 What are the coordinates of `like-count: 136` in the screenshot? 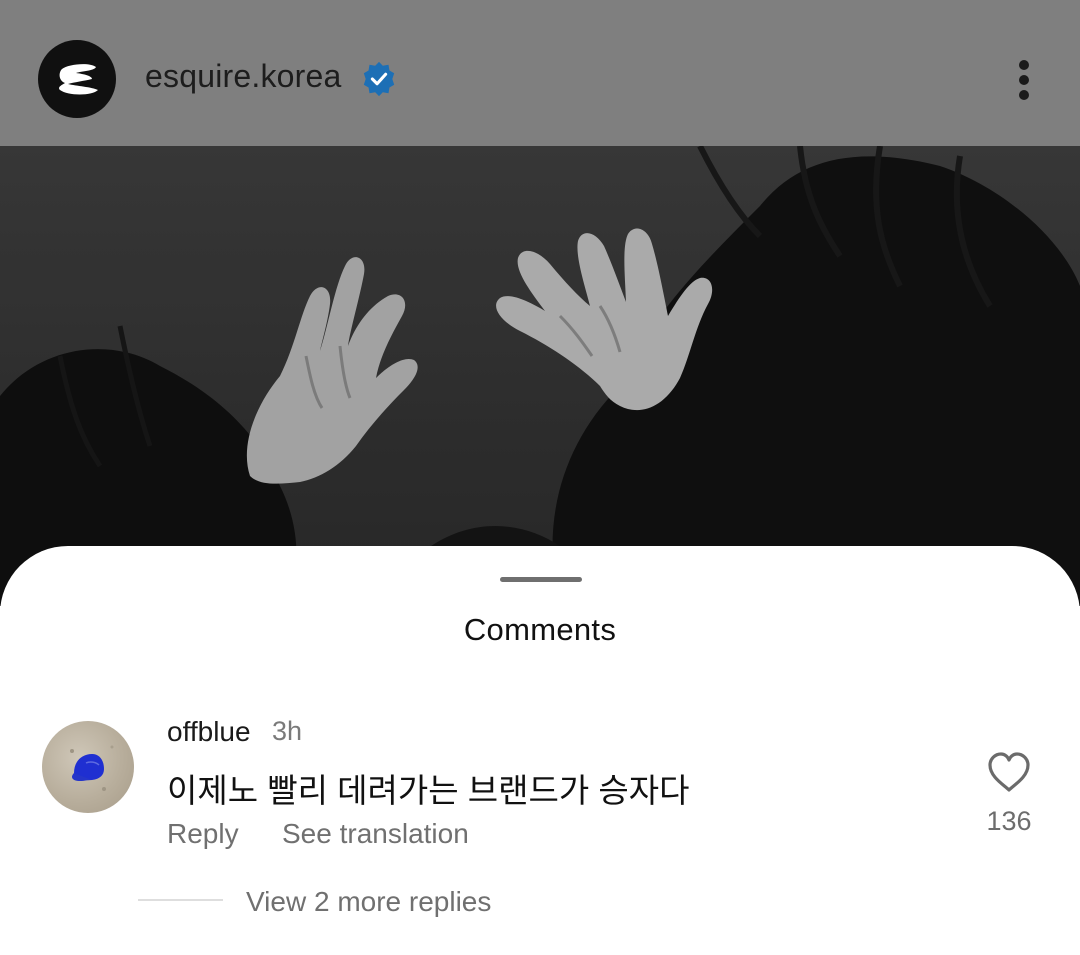 It's located at (1009, 821).